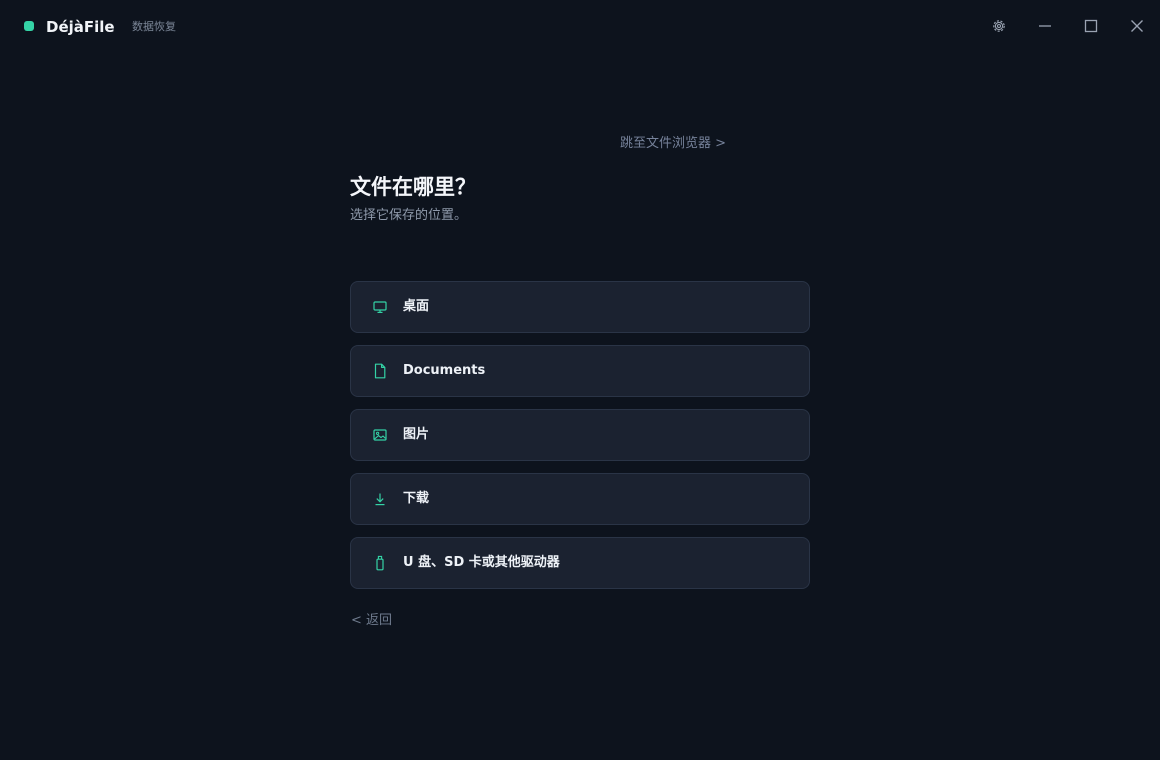 The image size is (1160, 760). Describe the element at coordinates (380, 499) in the screenshot. I see `download-icon` at that location.